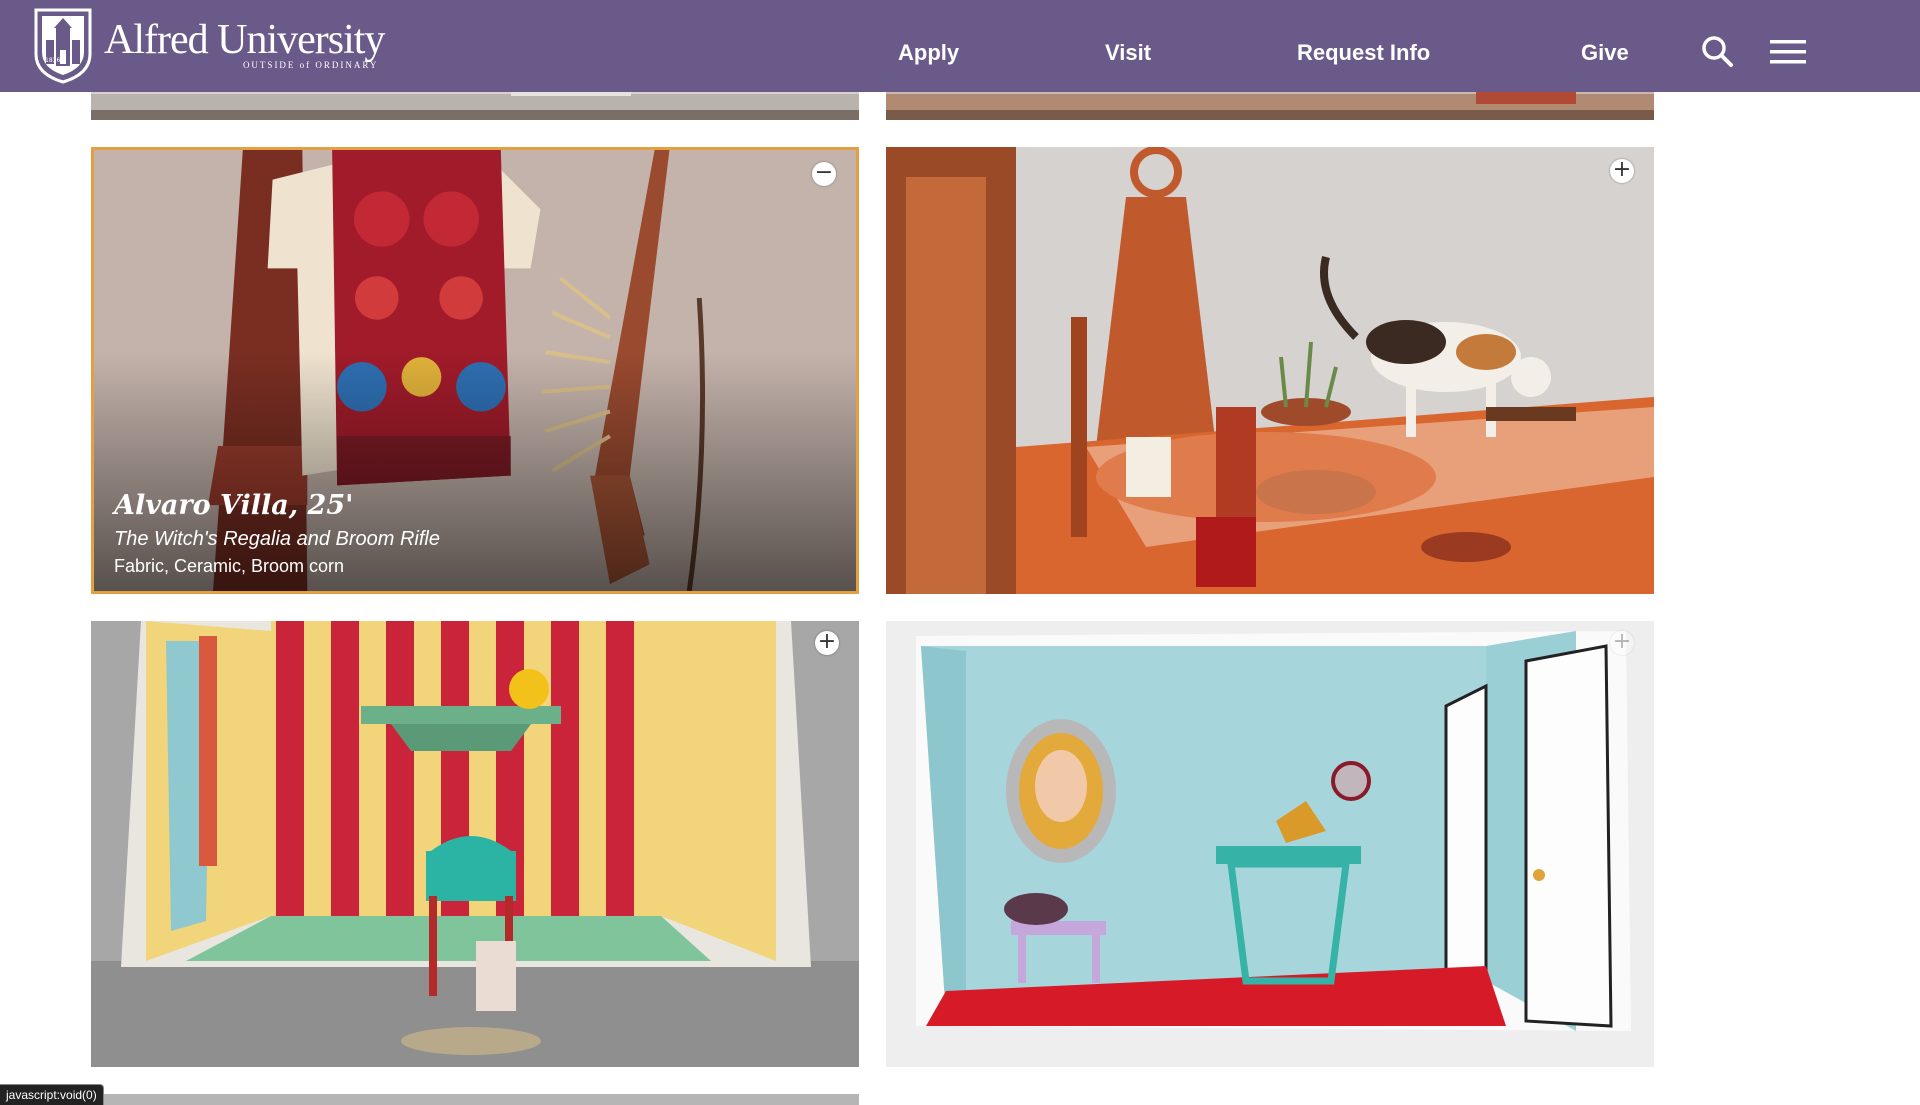  What do you see at coordinates (1363, 53) in the screenshot?
I see `nav-request-info: Request Info` at bounding box center [1363, 53].